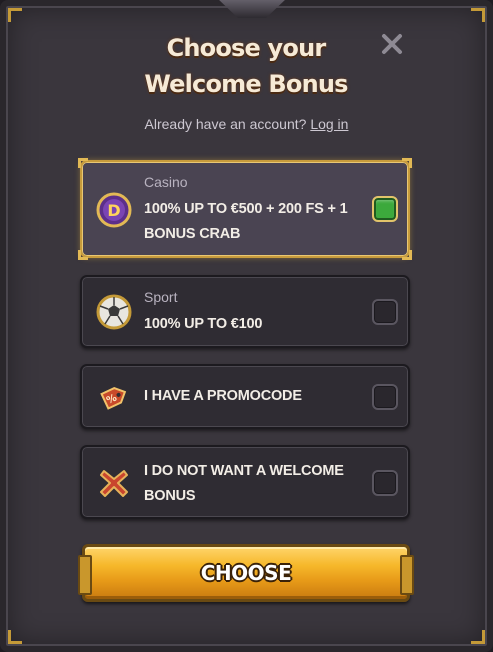 This screenshot has height=652, width=493. I want to click on top-ornament, so click(252, 9).